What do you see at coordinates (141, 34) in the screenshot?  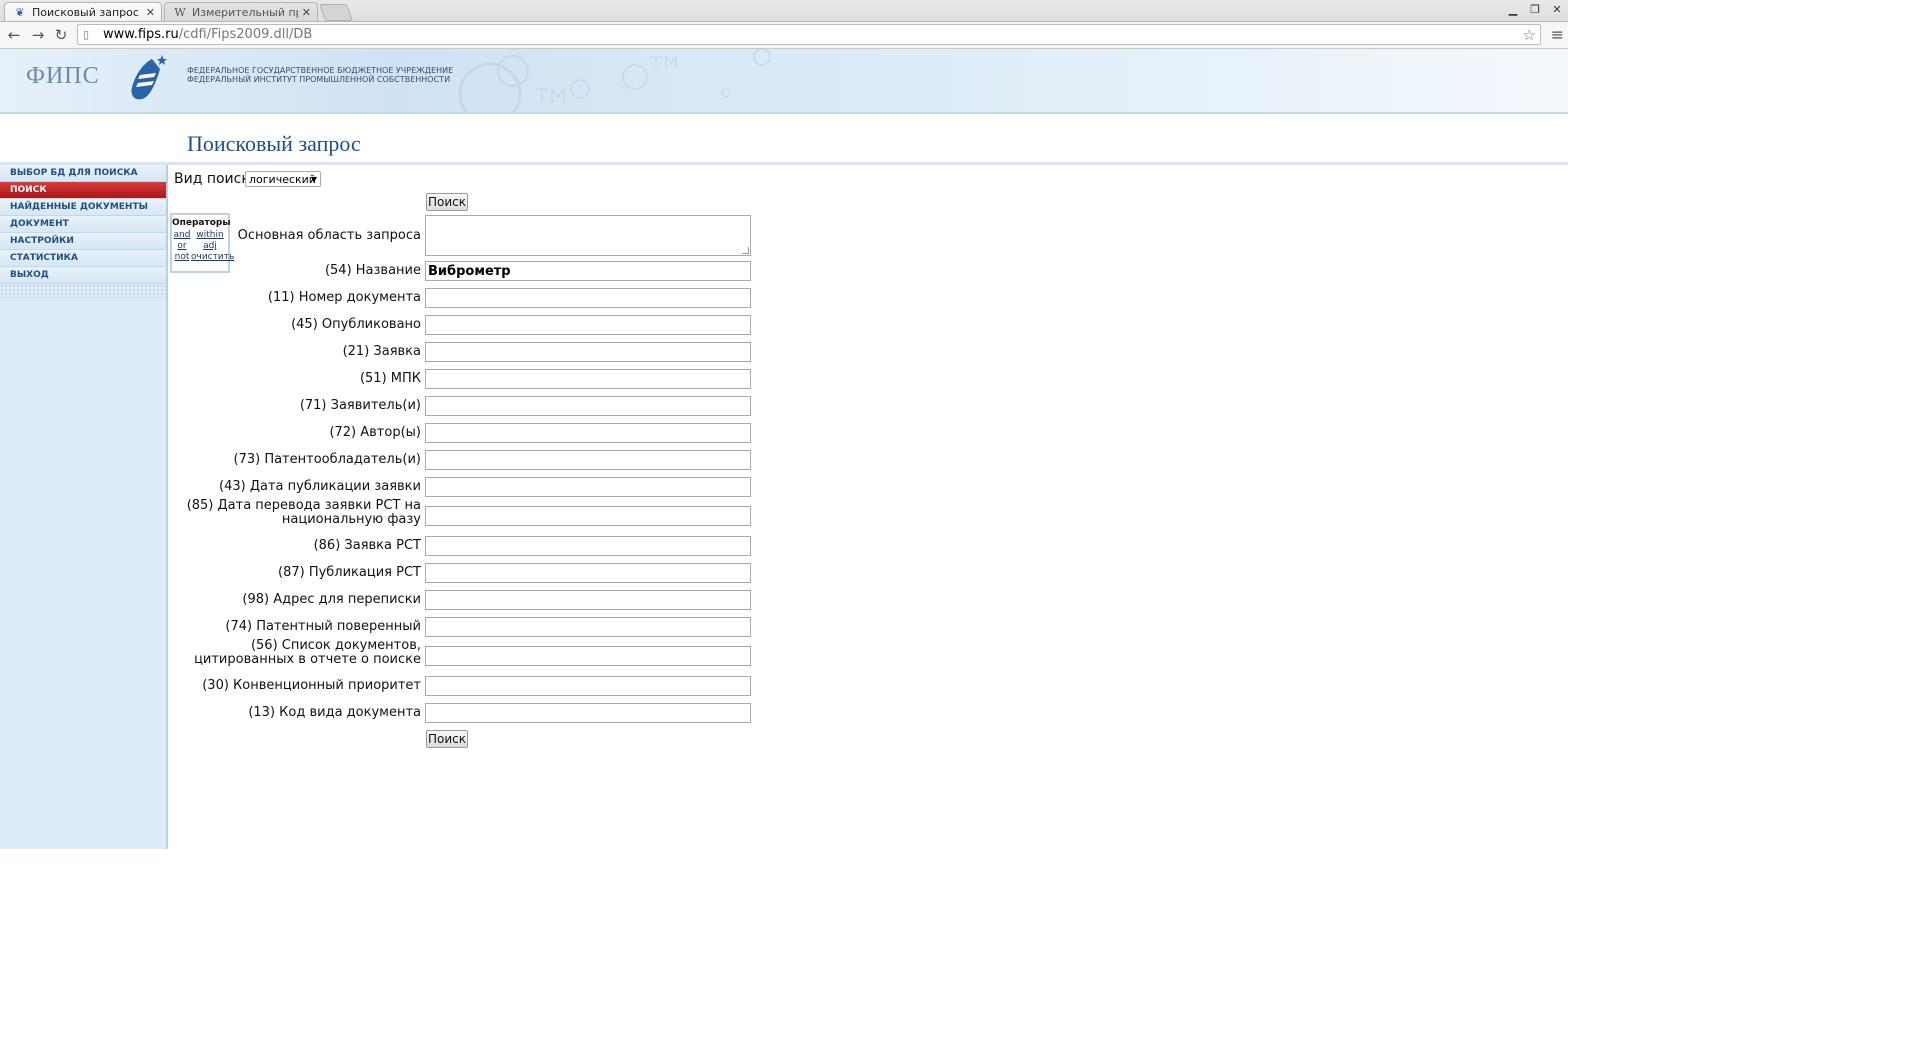 I see `url-host: www.fips.ru` at bounding box center [141, 34].